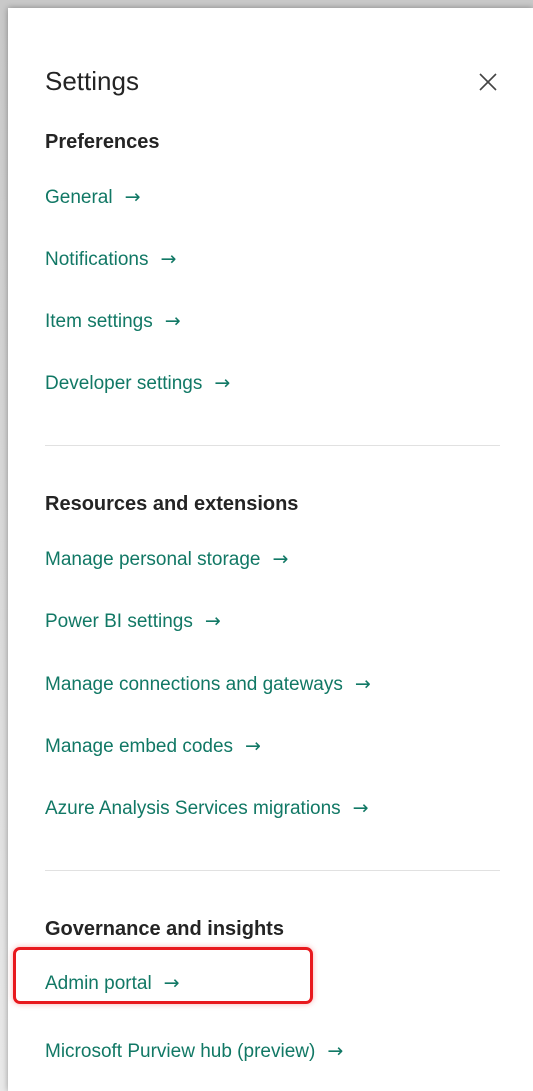 The width and height of the screenshot is (533, 1091). Describe the element at coordinates (488, 82) in the screenshot. I see `close-icon` at that location.